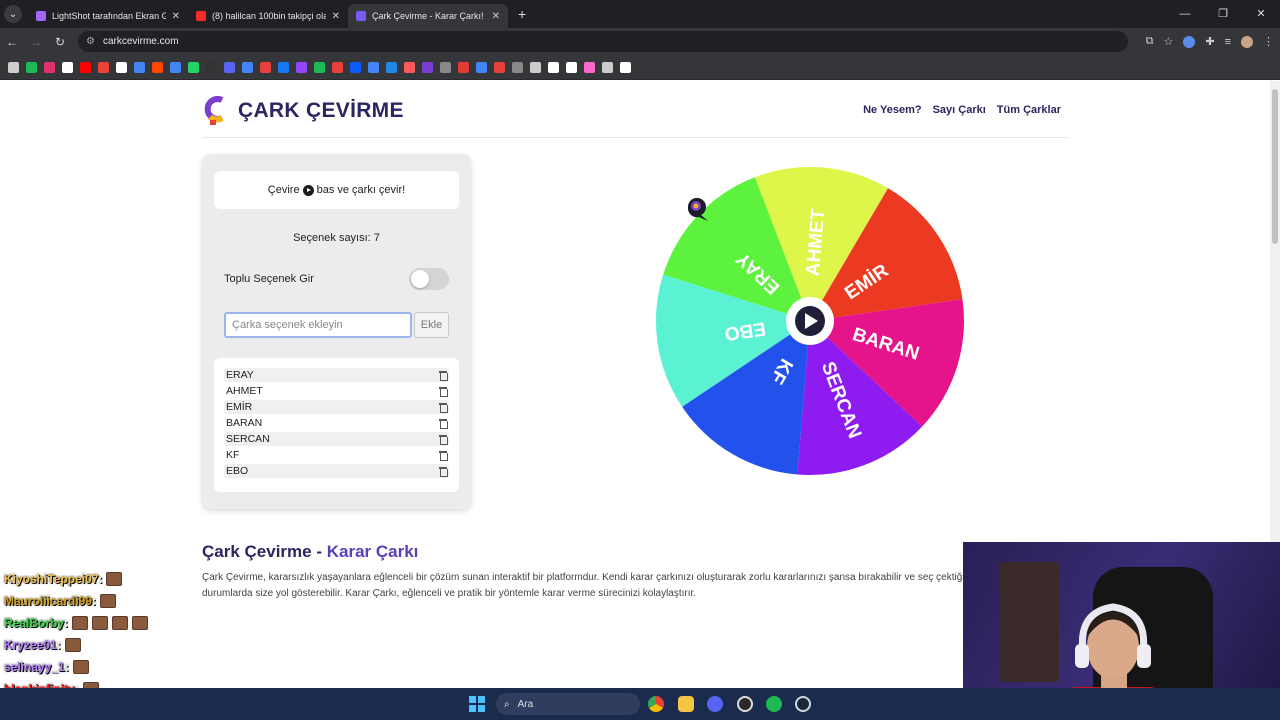 This screenshot has height=720, width=1280. I want to click on extension-icon, so click(1189, 41).